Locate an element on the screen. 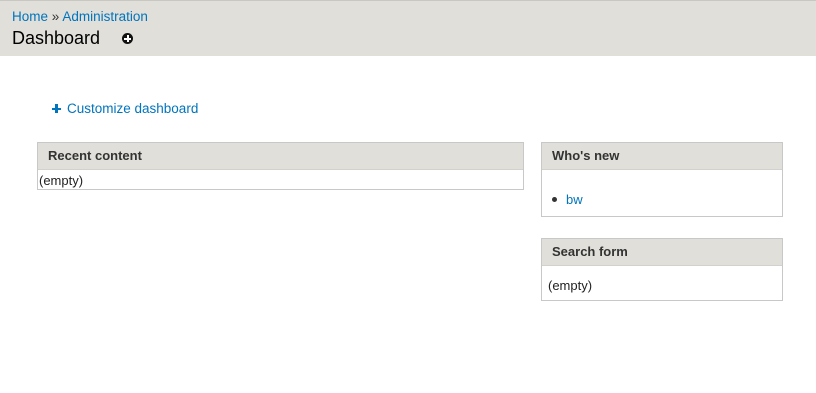 The height and width of the screenshot is (393, 816). list-item: bw is located at coordinates (567, 200).